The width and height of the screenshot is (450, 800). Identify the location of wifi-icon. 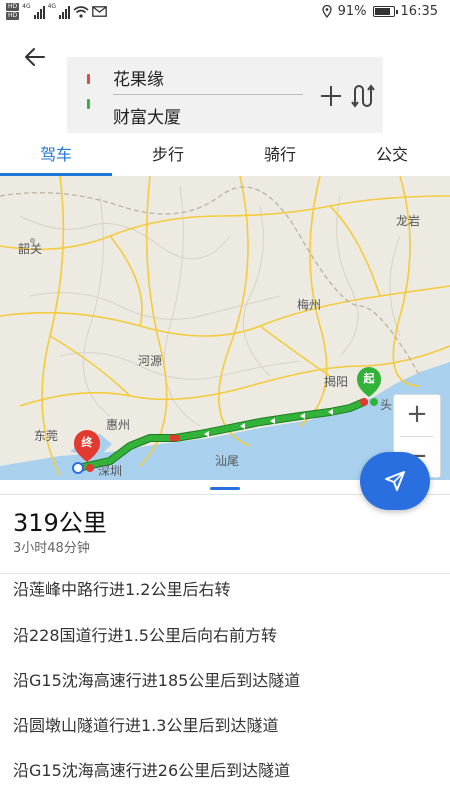
(81, 11).